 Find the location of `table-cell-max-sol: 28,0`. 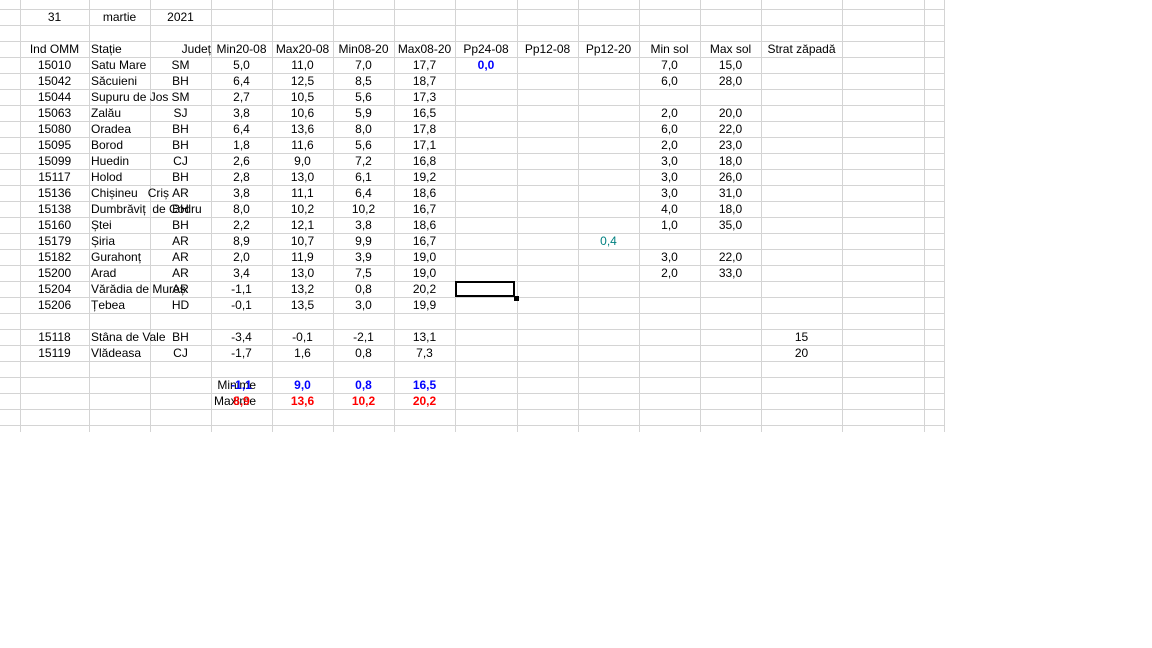

table-cell-max-sol: 28,0 is located at coordinates (730, 81).